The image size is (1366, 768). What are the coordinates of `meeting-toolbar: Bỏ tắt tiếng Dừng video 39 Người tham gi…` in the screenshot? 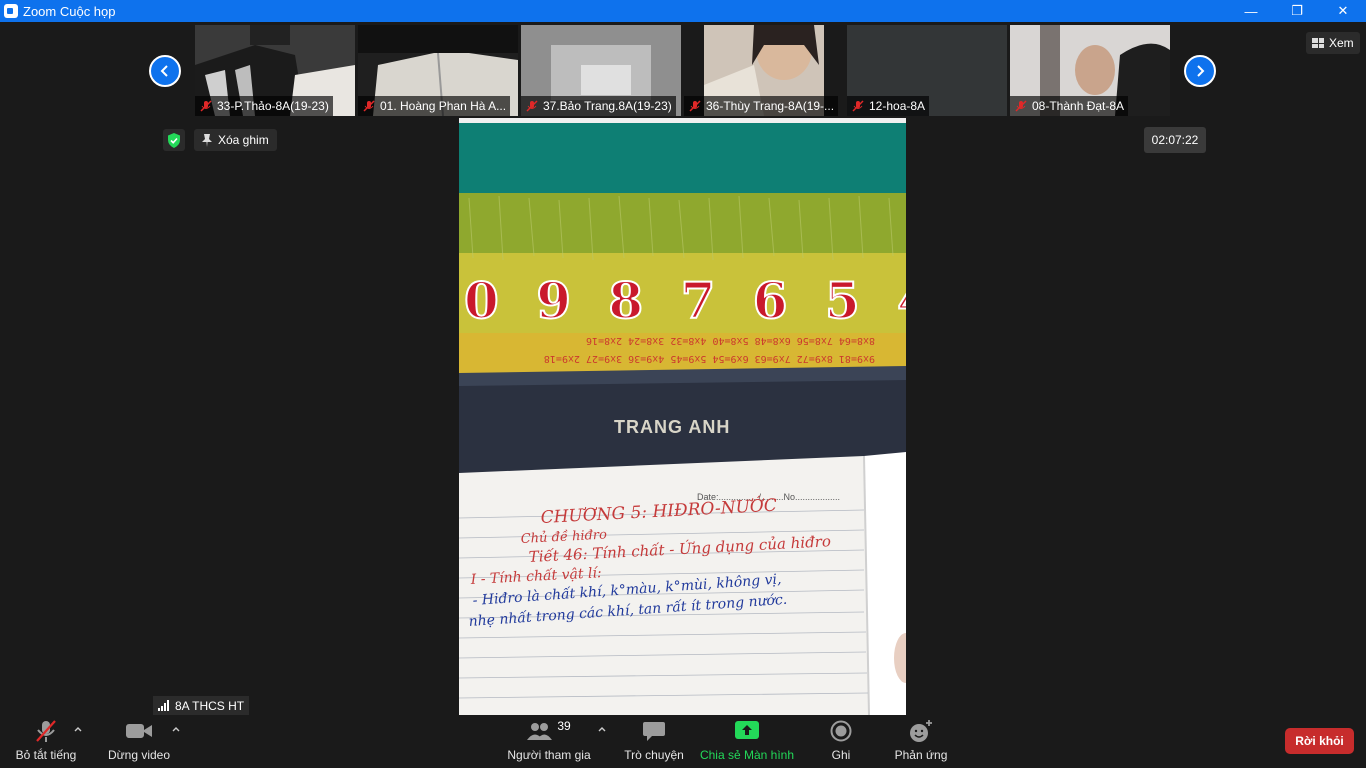 It's located at (683, 742).